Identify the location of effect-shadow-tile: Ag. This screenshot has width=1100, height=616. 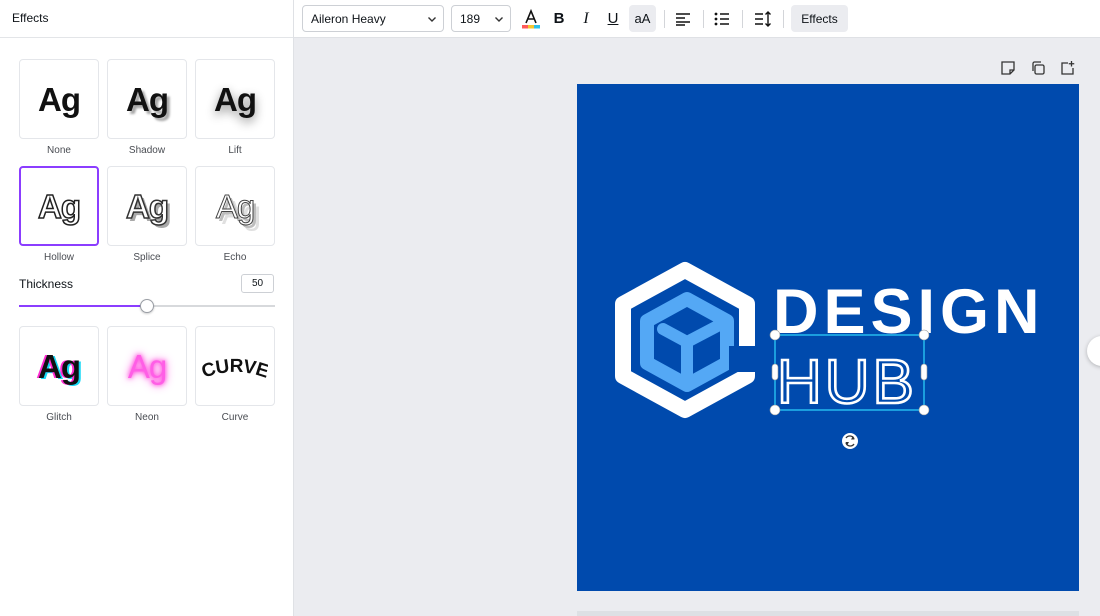
(147, 99).